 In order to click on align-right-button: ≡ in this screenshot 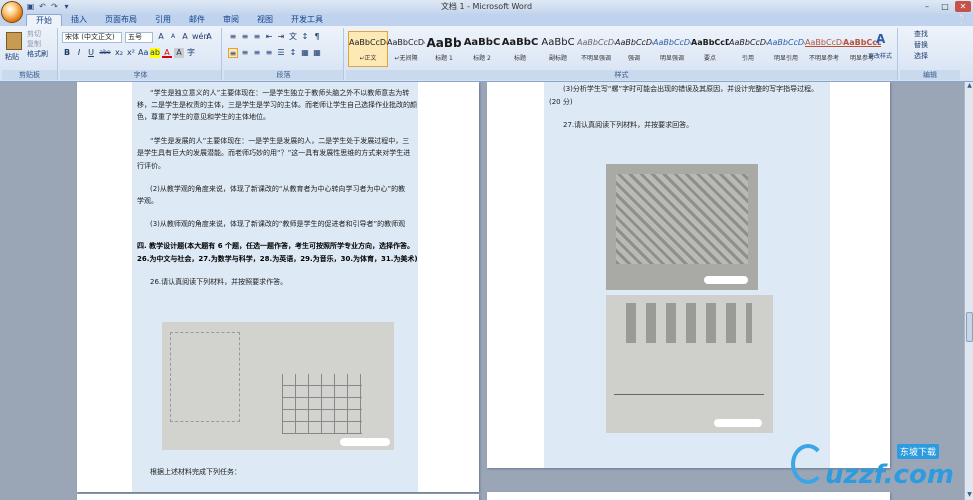, I will do `click(257, 53)`.